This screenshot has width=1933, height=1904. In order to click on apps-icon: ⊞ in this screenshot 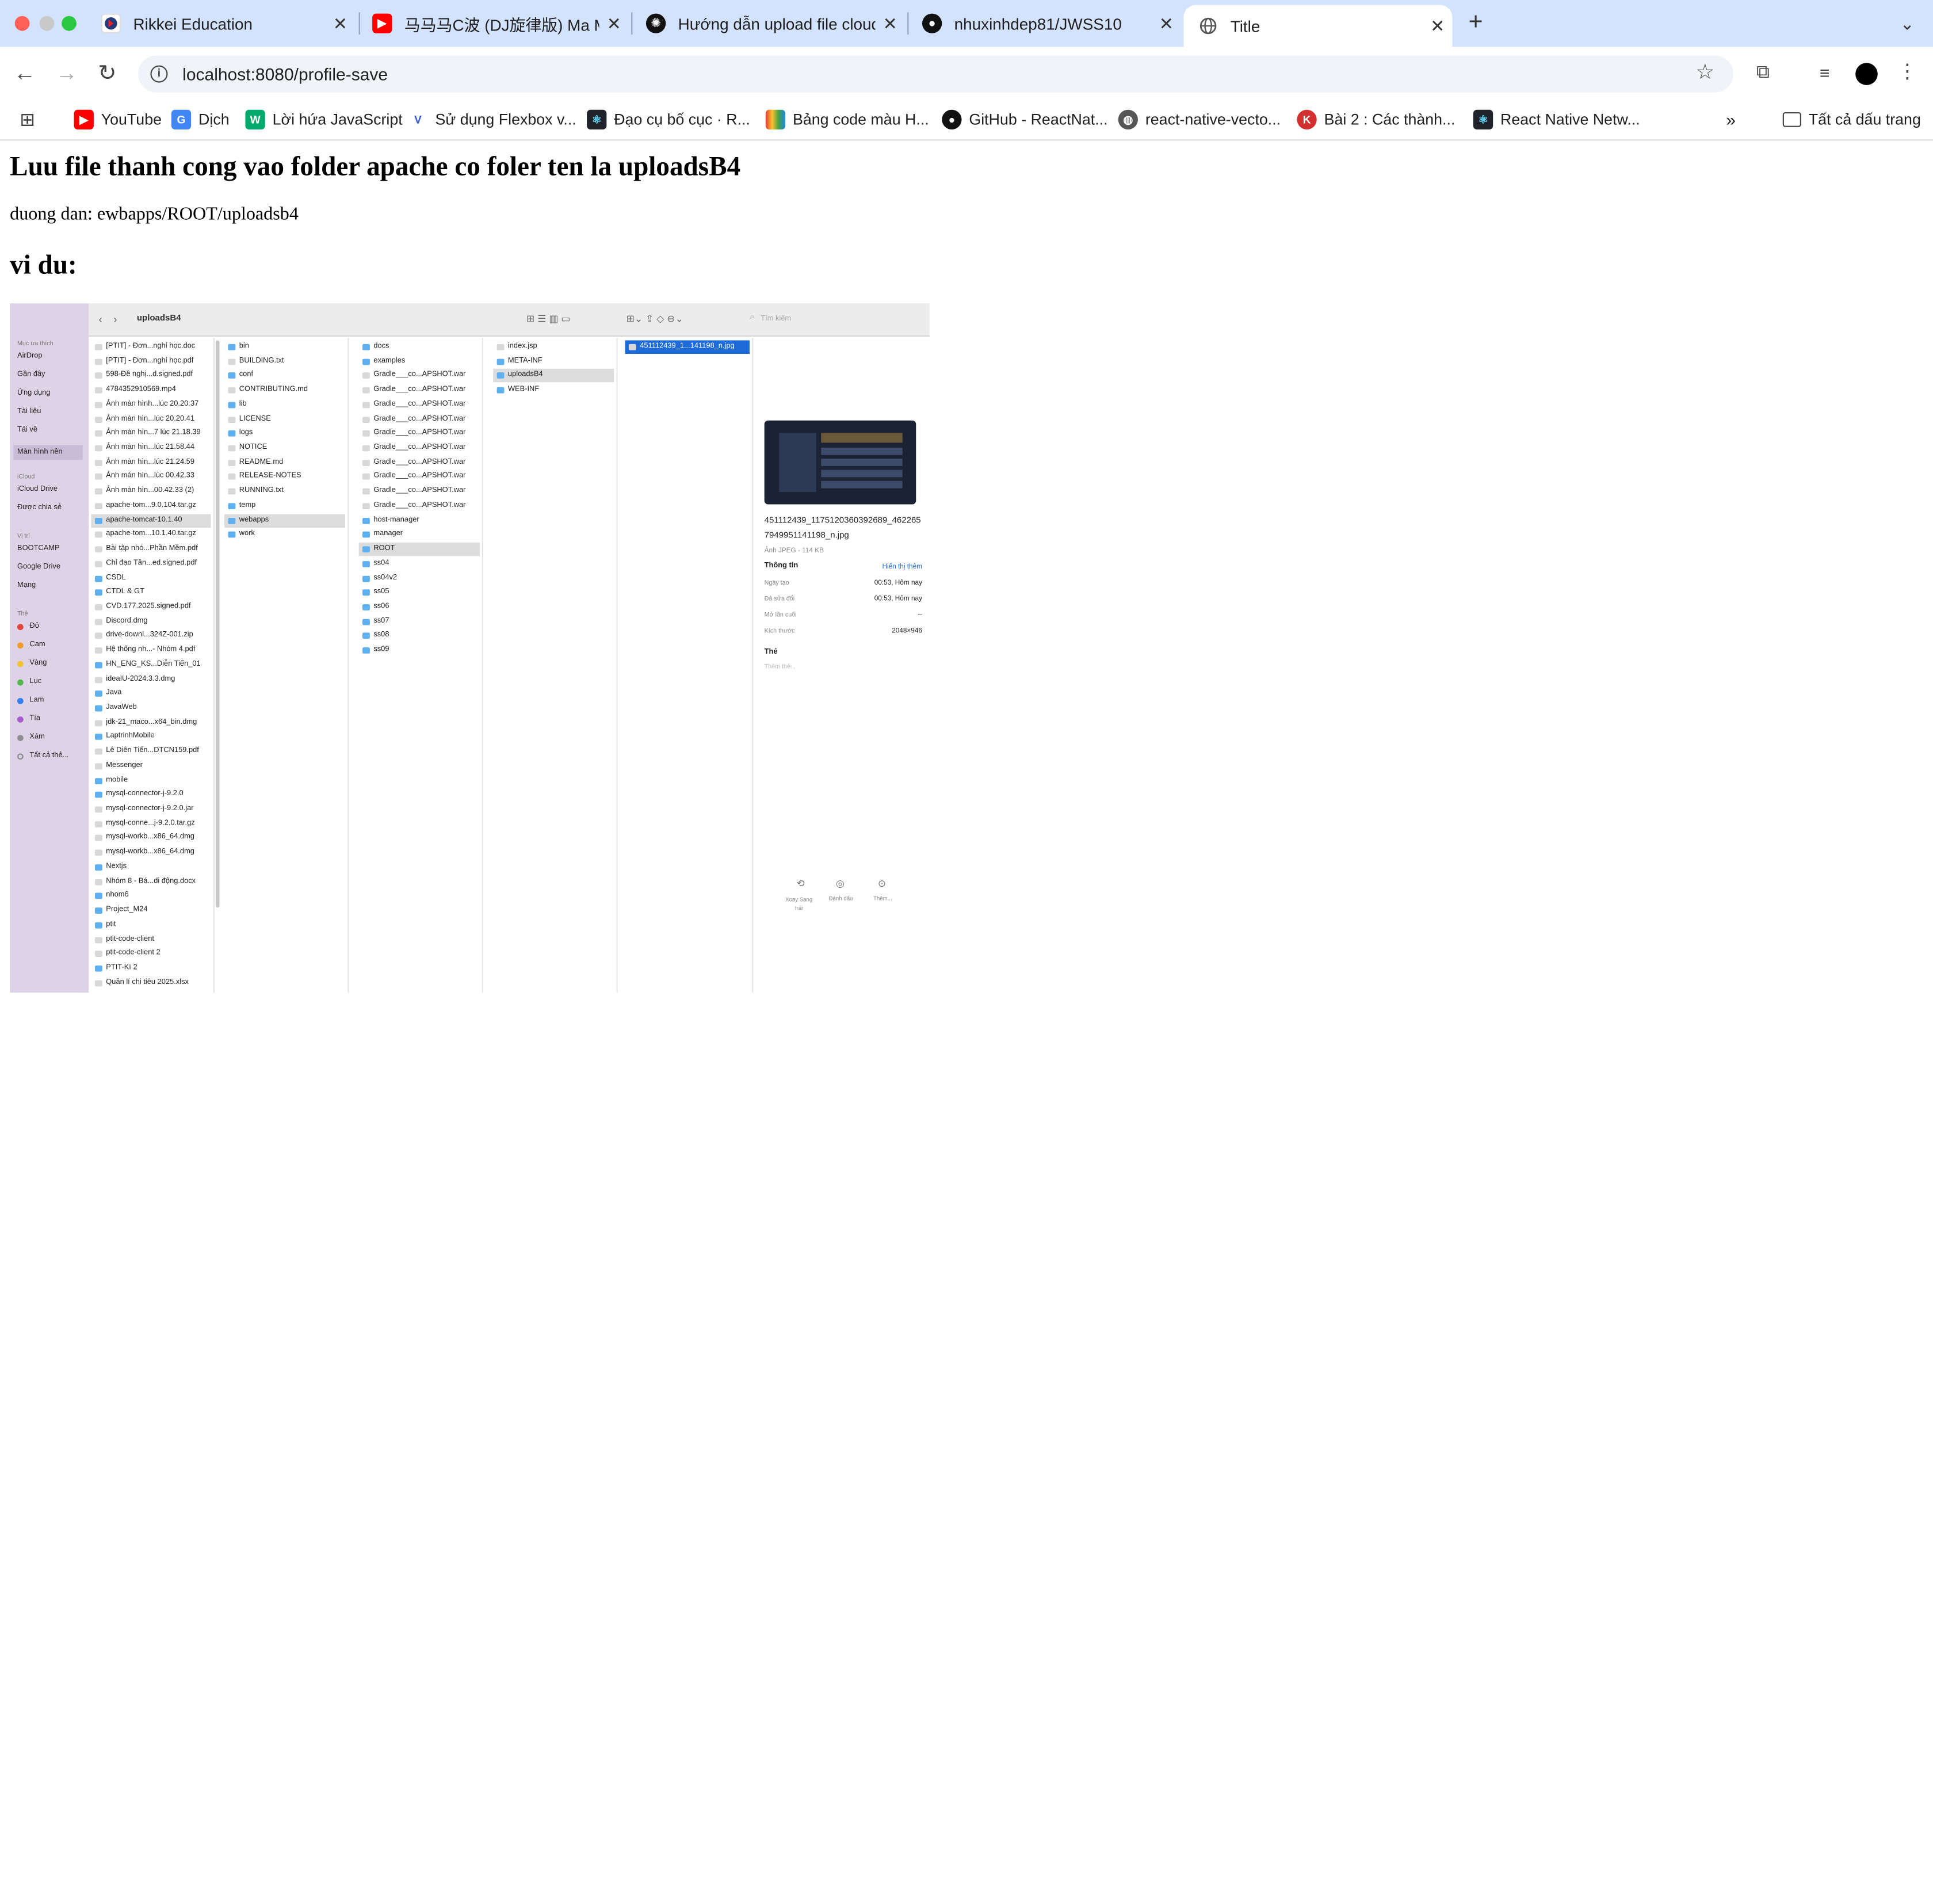, I will do `click(27, 120)`.